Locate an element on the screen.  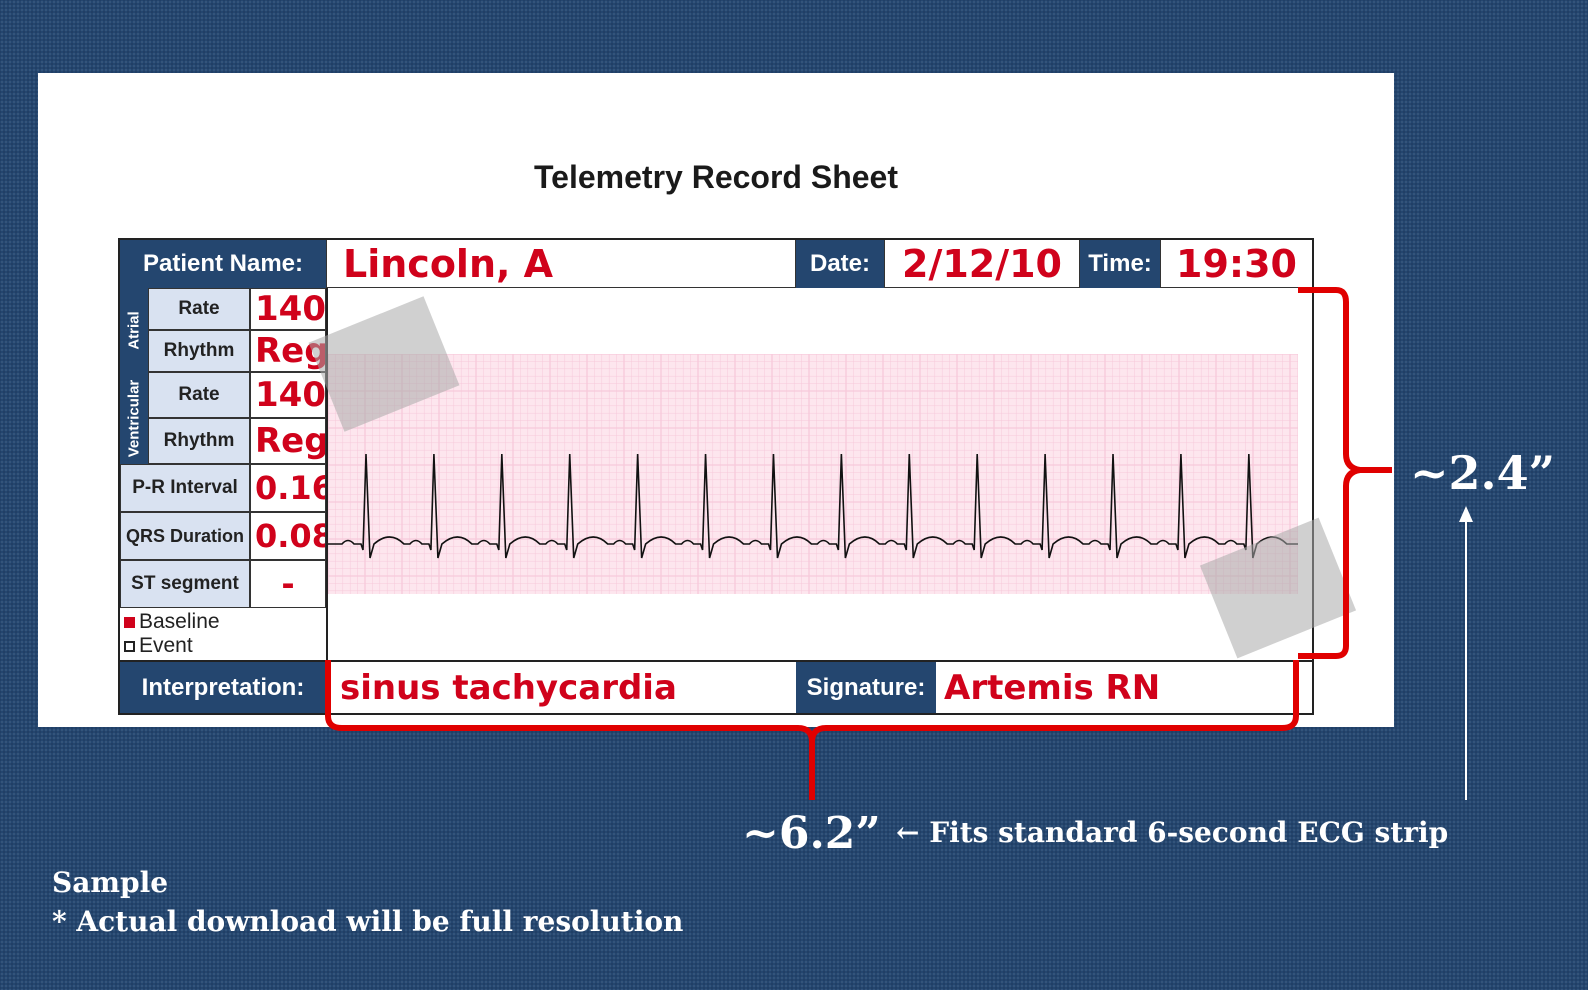
event-label: Event is located at coordinates (166, 645).